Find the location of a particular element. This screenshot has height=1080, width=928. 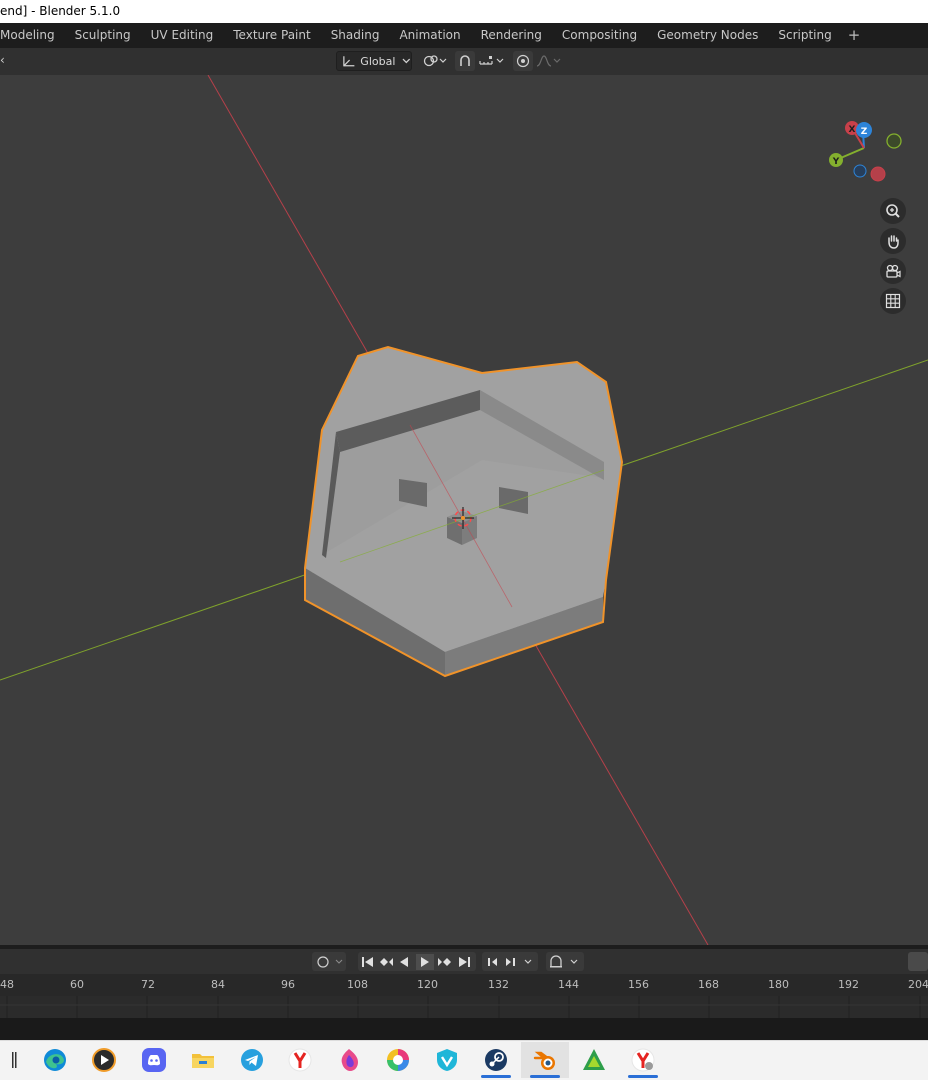

ruler-tick: 168 is located at coordinates (708, 984).